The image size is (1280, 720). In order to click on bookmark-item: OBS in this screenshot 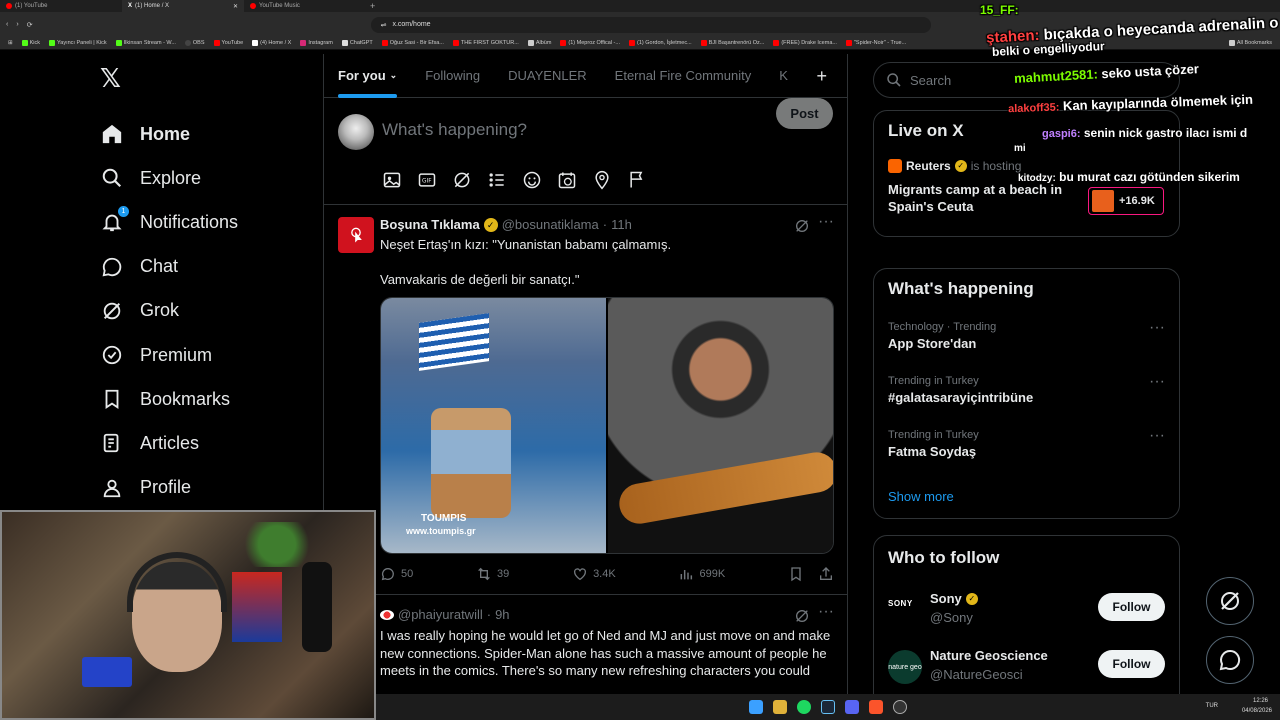, I will do `click(194, 43)`.